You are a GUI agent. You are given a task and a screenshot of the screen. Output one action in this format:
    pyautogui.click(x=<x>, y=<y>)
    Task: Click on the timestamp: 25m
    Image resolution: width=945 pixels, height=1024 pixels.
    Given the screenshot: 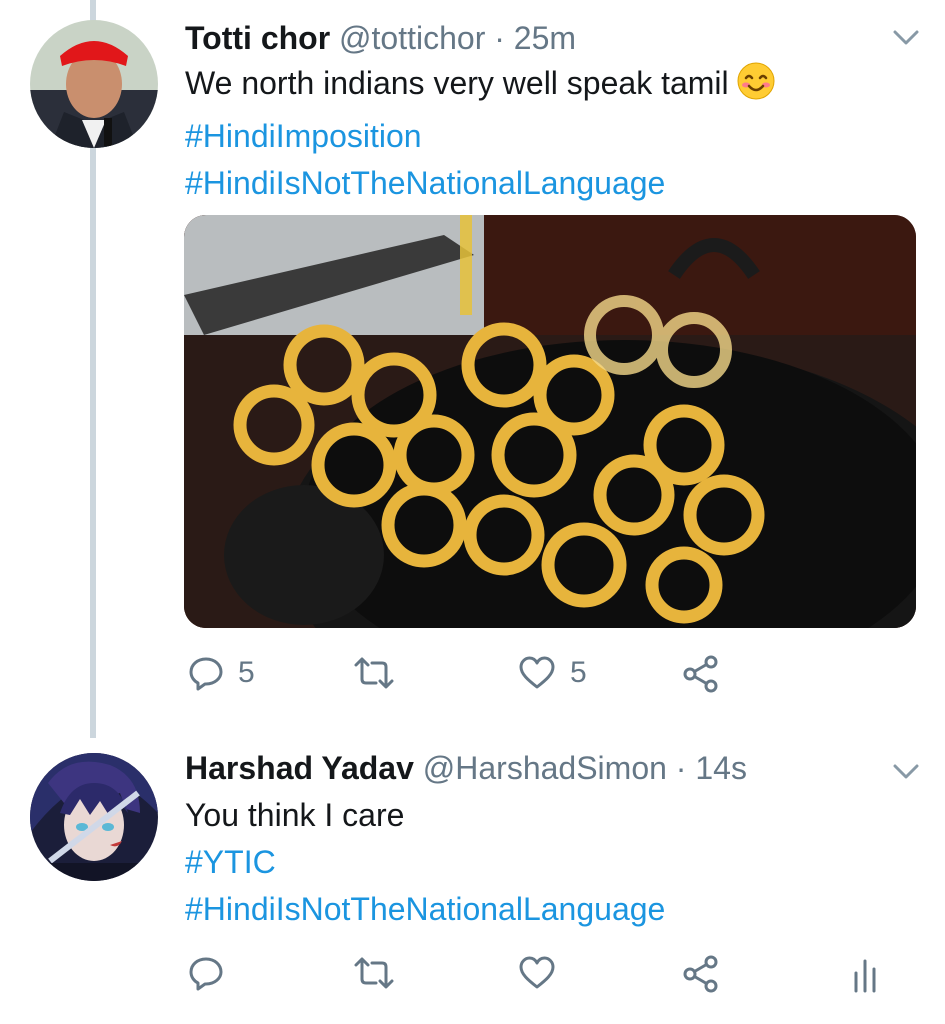 What is the action you would take?
    pyautogui.click(x=545, y=38)
    